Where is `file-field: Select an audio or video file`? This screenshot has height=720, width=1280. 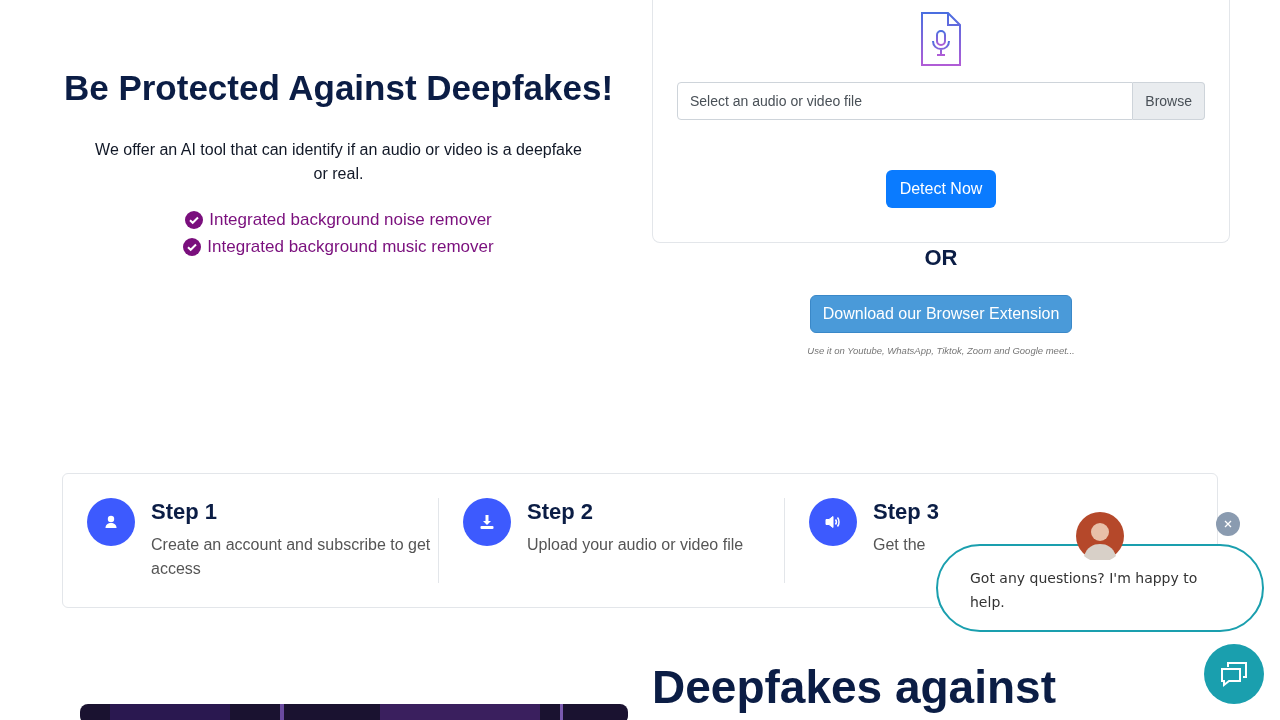 file-field: Select an audio or video file is located at coordinates (905, 101).